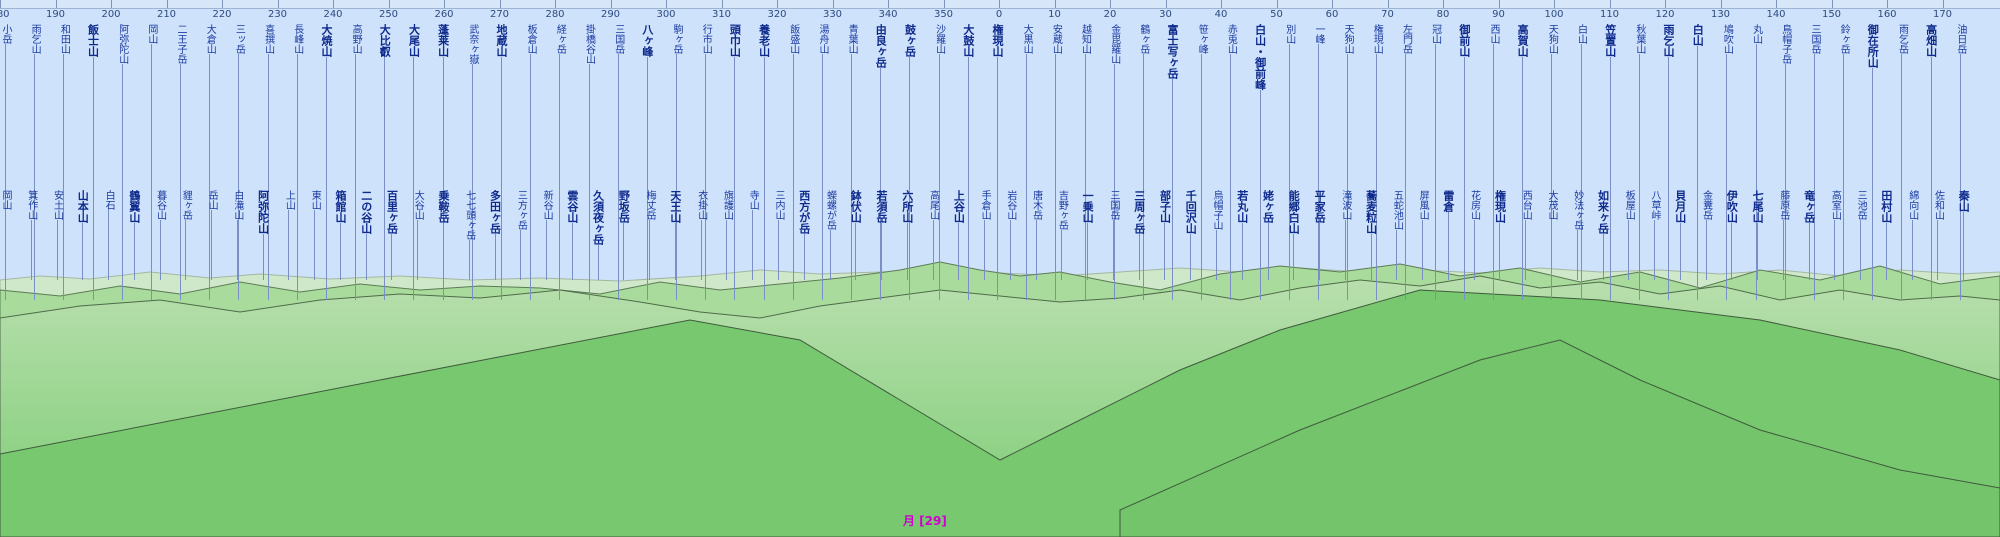 This screenshot has height=537, width=2000. What do you see at coordinates (495, 235) in the screenshot?
I see `peak-label: 多田ヶ岳` at bounding box center [495, 235].